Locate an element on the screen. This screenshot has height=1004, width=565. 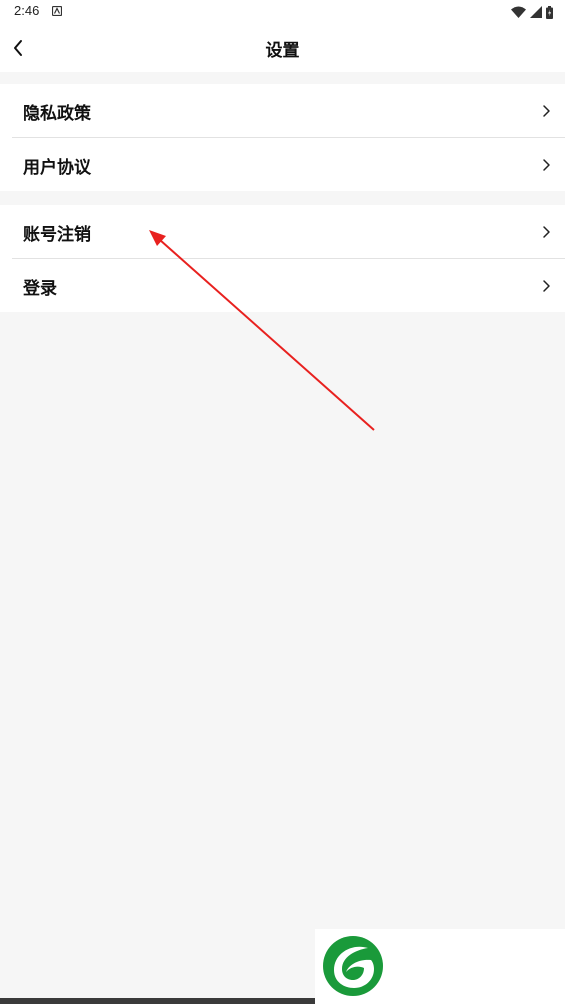
notification-icon is located at coordinates (57, 11).